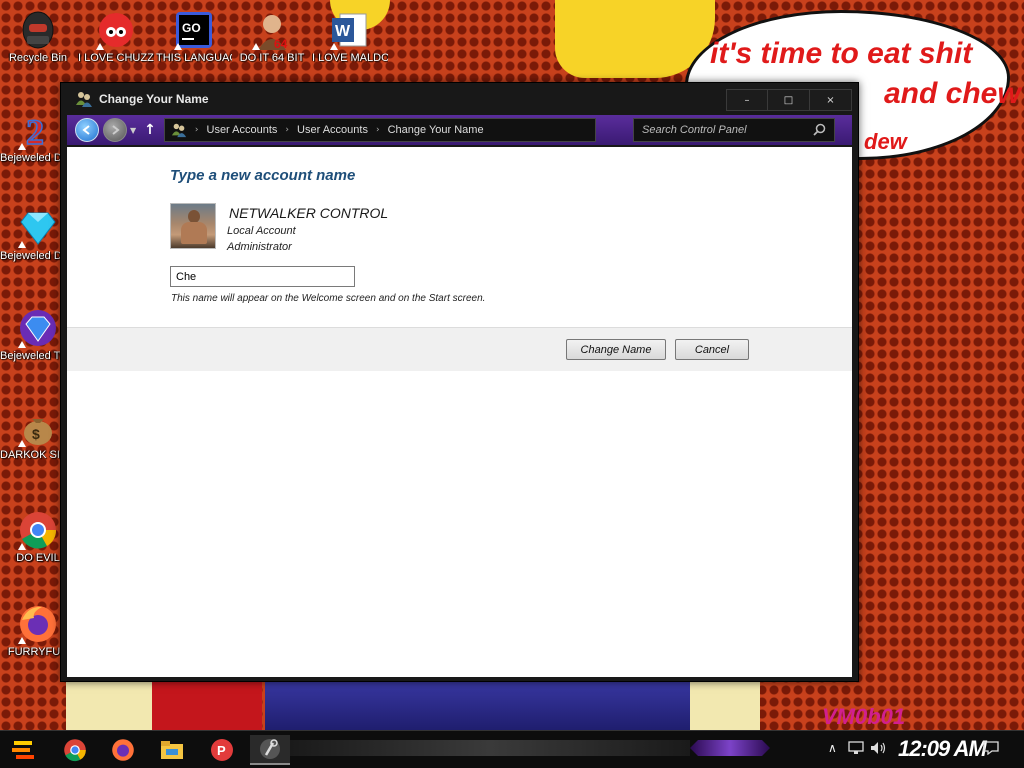 Image resolution: width=1024 pixels, height=768 pixels. I want to click on desktop-icon-word: W I LOVE MALDOCS, so click(350, 36).